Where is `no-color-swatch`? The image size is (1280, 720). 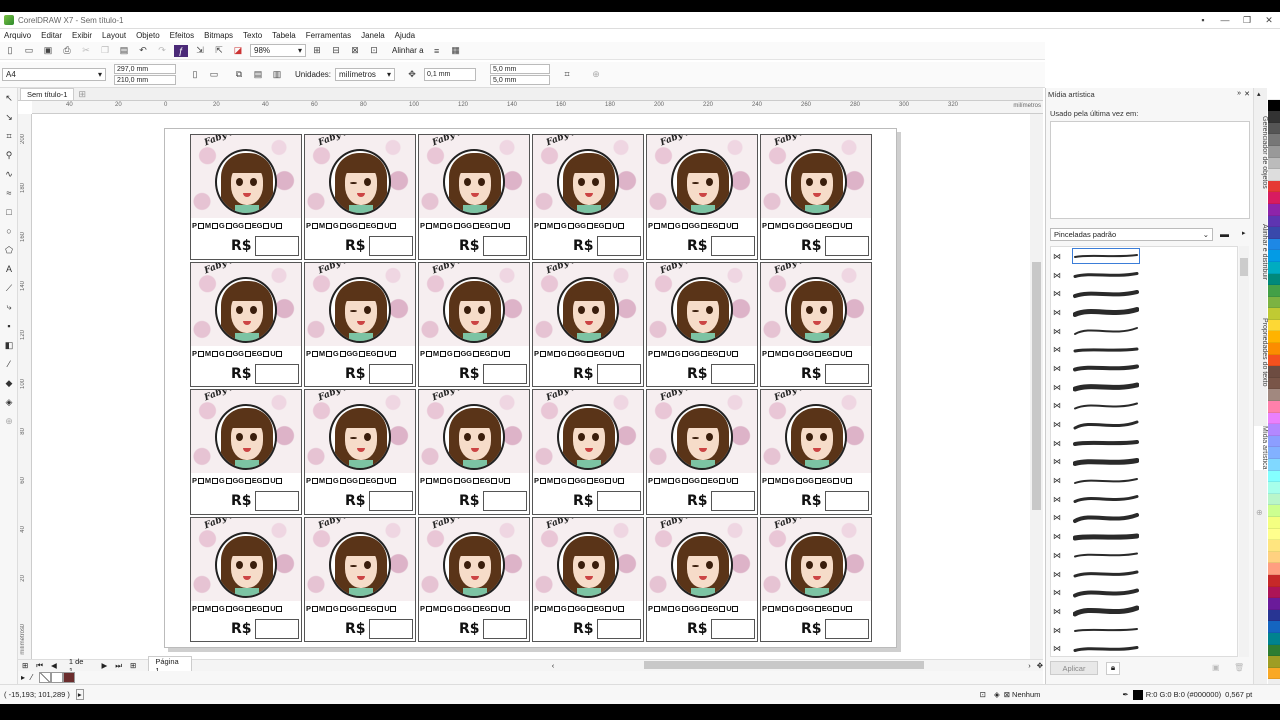 no-color-swatch is located at coordinates (45, 677).